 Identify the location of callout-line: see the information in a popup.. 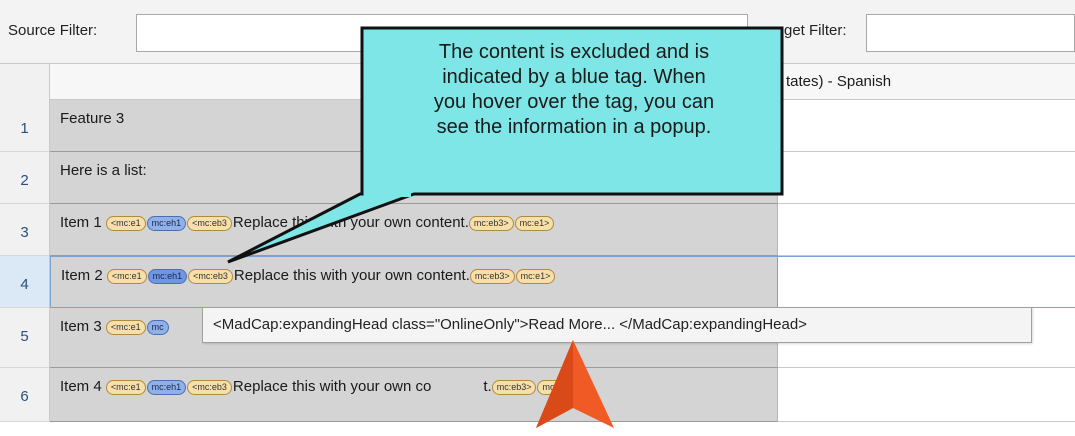
(574, 127).